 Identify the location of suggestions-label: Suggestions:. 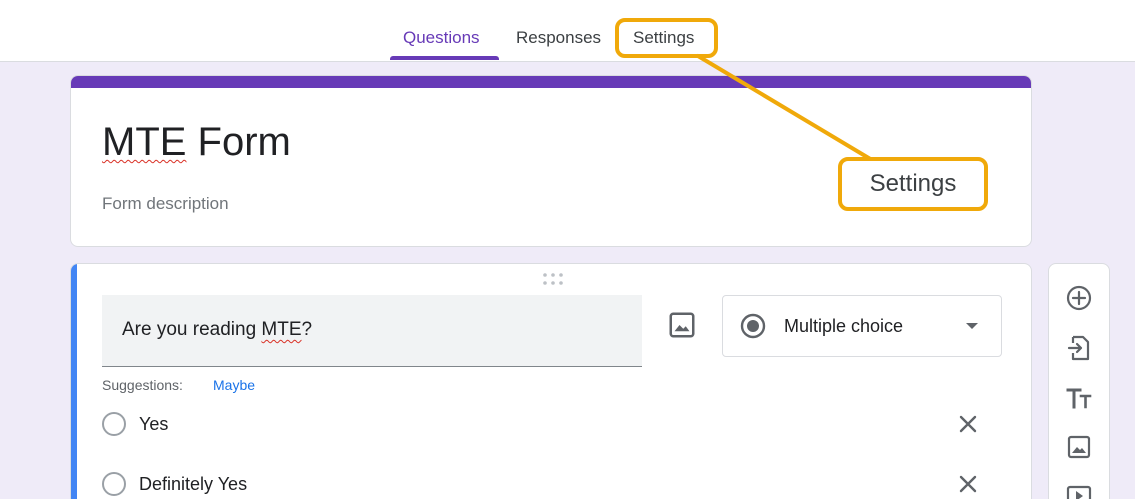
(142, 385).